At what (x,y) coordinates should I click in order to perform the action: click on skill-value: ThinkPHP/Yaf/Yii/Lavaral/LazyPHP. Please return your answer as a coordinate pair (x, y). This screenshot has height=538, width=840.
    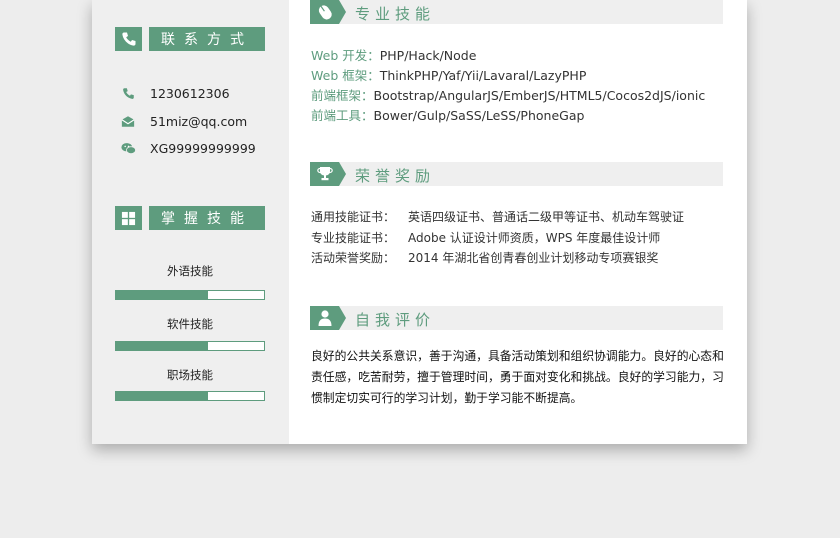
    Looking at the image, I should click on (483, 75).